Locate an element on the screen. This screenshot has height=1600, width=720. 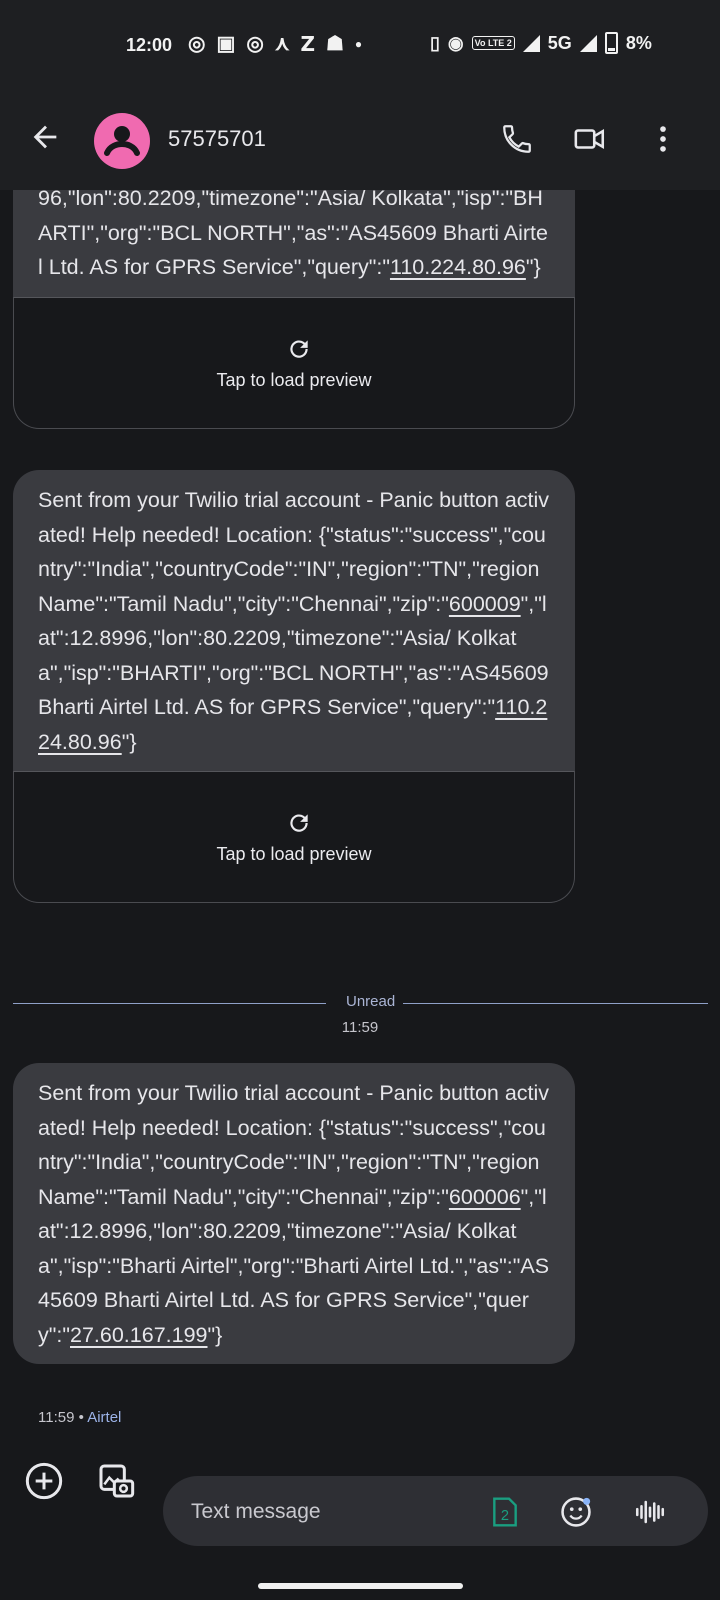
status-bar: 12:00 ◎ ▣ ◎ ⋏ Z ☗ ● ▯ ◉ Vo LTE 2 5G 8% is located at coordinates (360, 45).